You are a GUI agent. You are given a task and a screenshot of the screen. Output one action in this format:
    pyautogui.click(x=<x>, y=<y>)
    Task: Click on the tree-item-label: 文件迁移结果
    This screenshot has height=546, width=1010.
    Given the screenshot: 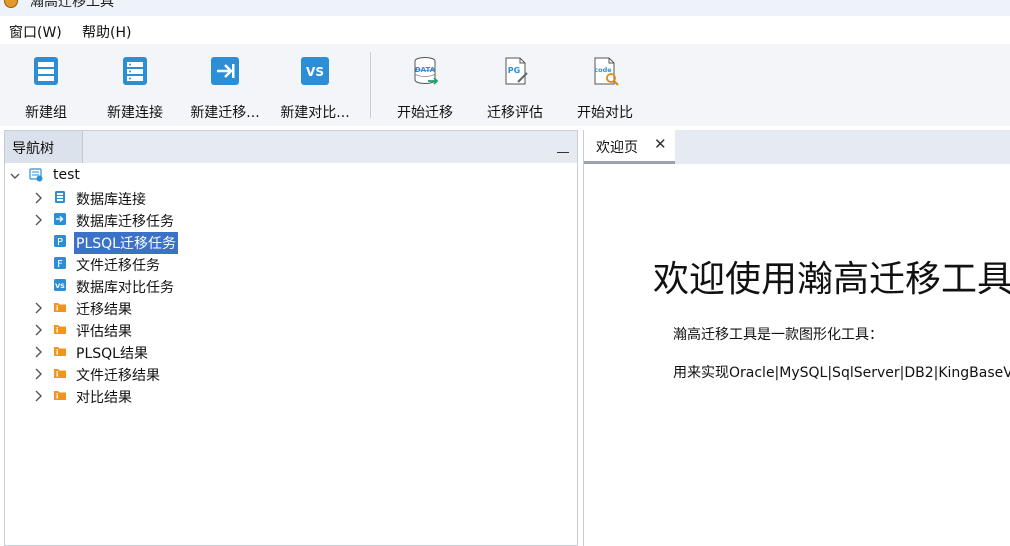 What is the action you would take?
    pyautogui.click(x=118, y=376)
    